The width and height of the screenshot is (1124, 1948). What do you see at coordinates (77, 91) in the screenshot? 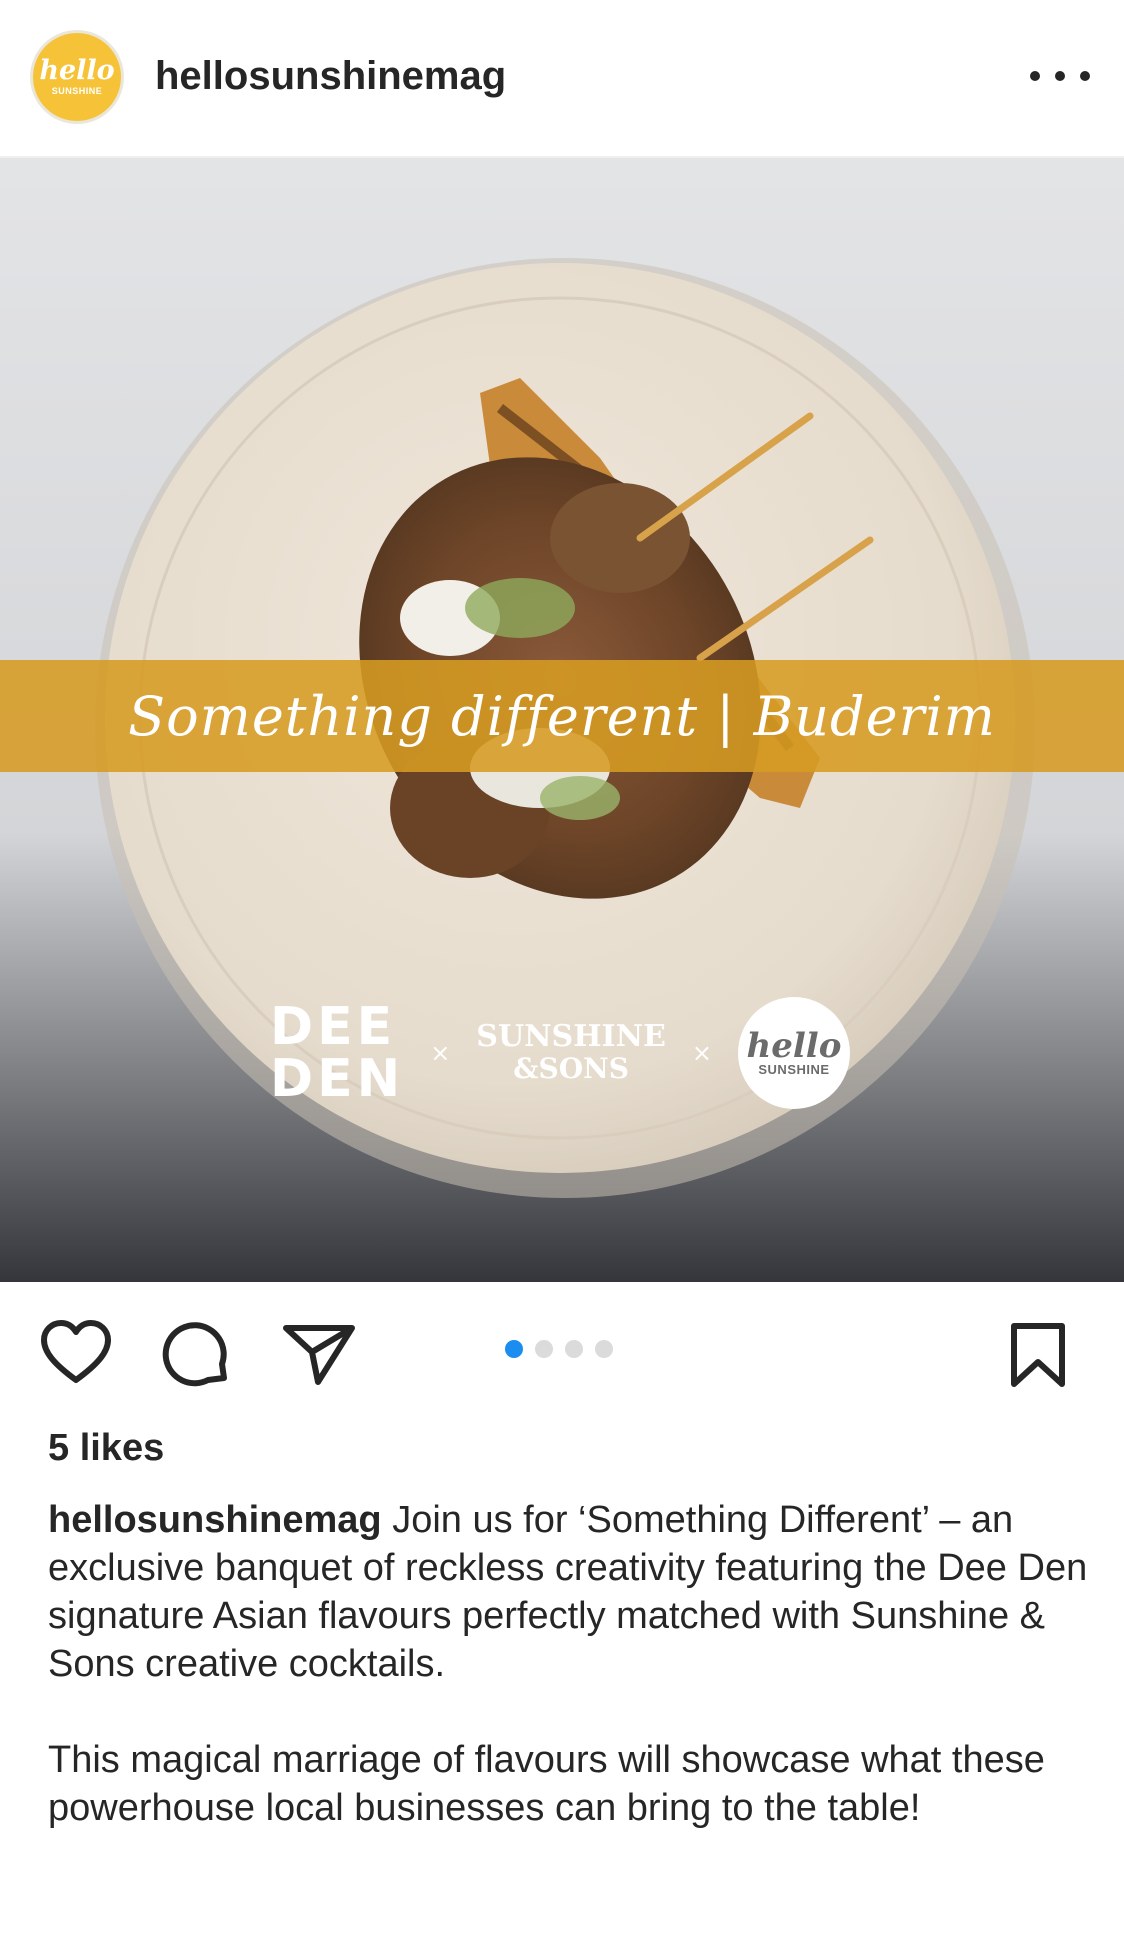
I see `avatar-logo-sunshine: SUNSHINE` at bounding box center [77, 91].